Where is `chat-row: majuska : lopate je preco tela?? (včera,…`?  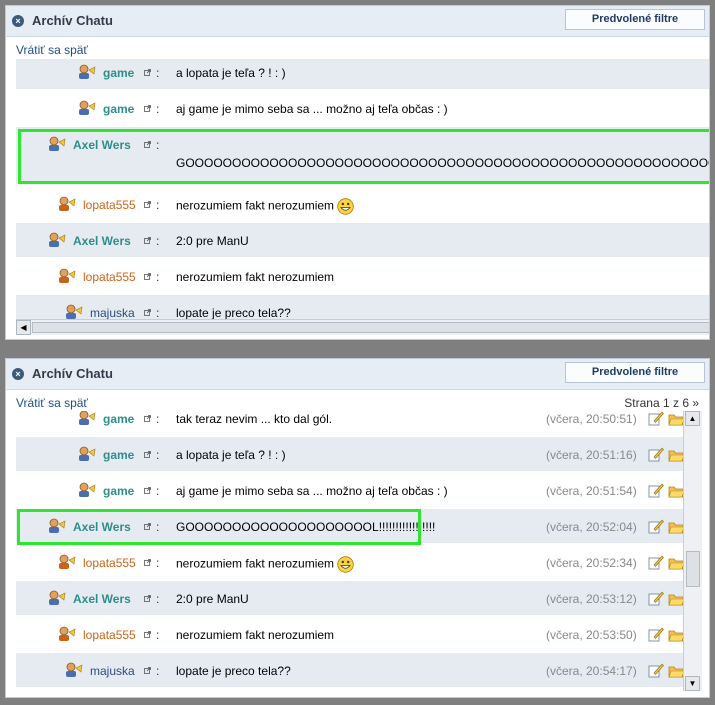
chat-row: majuska : lopate je preco tela?? (včera,… is located at coordinates (349, 669).